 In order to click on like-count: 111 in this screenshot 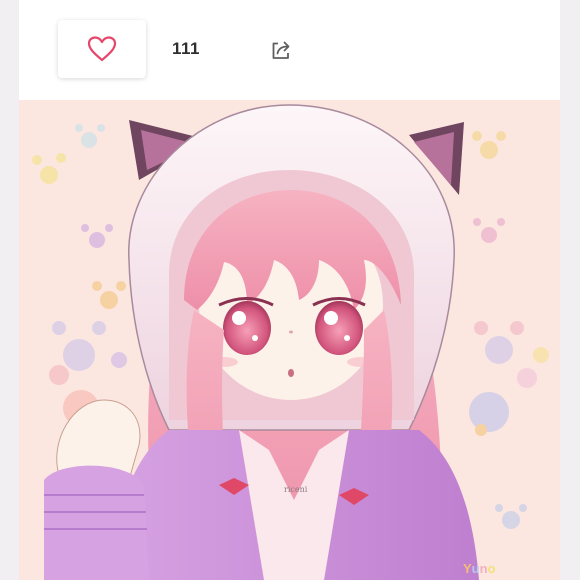, I will do `click(186, 48)`.